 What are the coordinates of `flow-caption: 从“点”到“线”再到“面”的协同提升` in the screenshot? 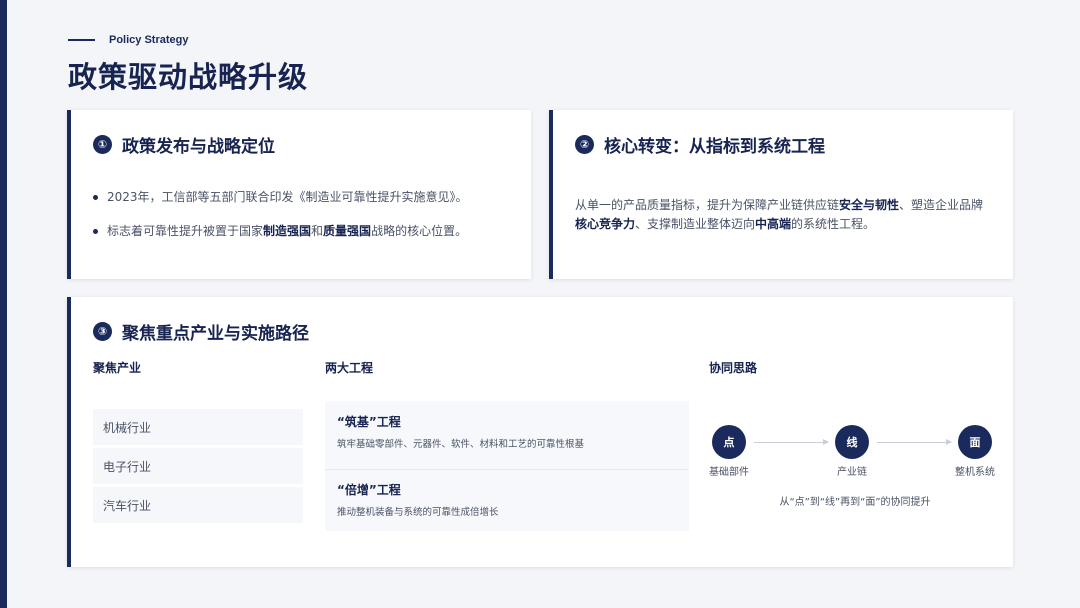 It's located at (855, 502).